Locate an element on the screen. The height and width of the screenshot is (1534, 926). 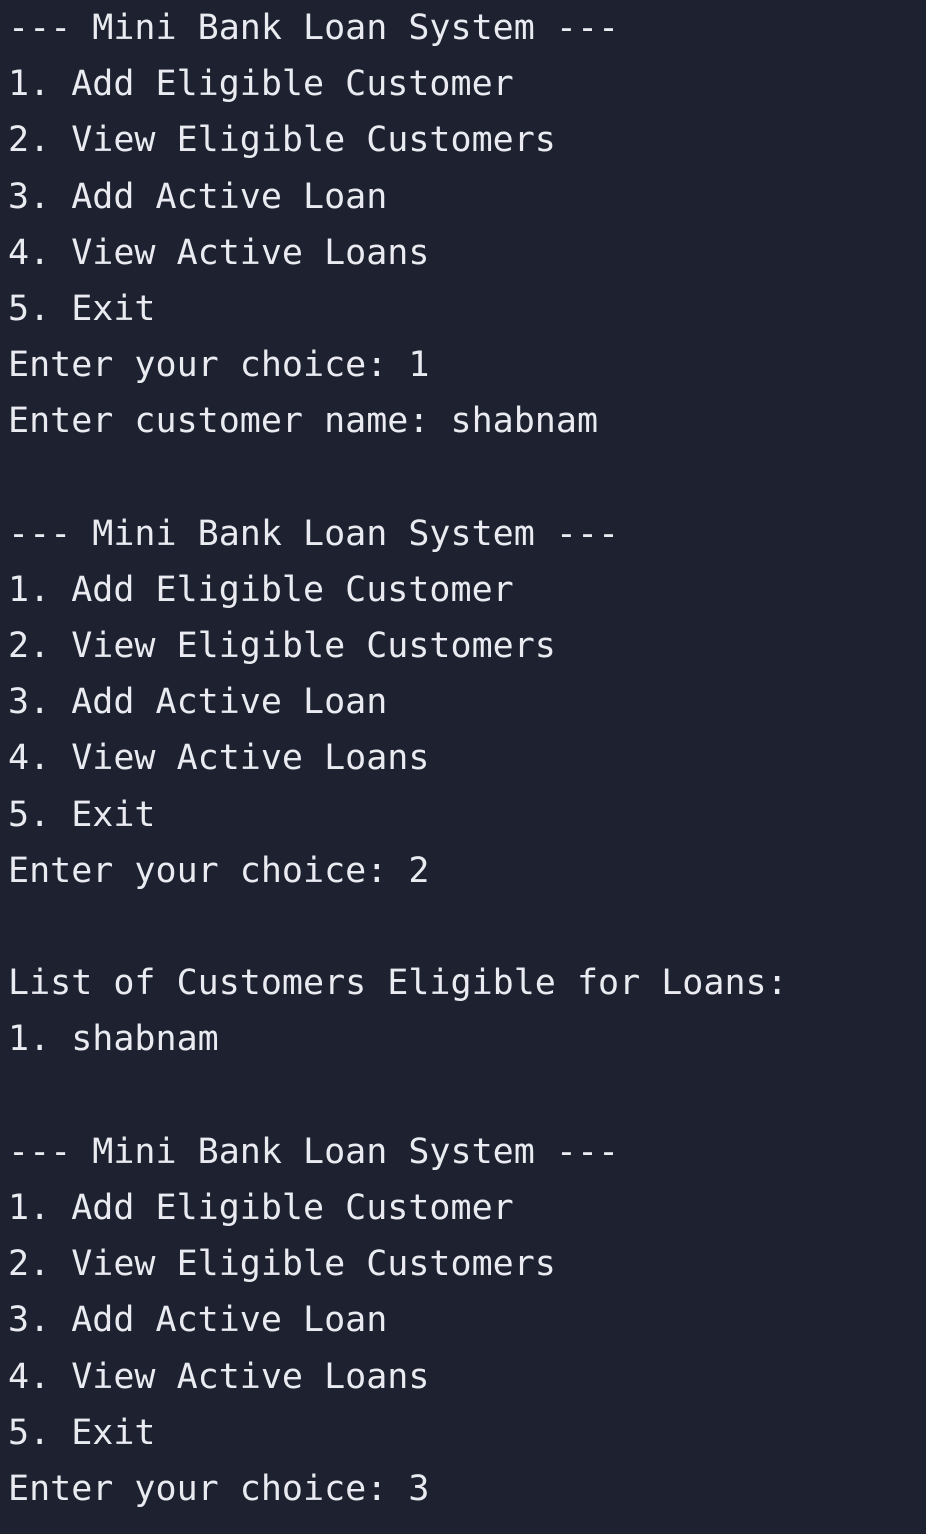
eligible-customers-heading: List of Customers Eligible for Loans: is located at coordinates (398, 983).